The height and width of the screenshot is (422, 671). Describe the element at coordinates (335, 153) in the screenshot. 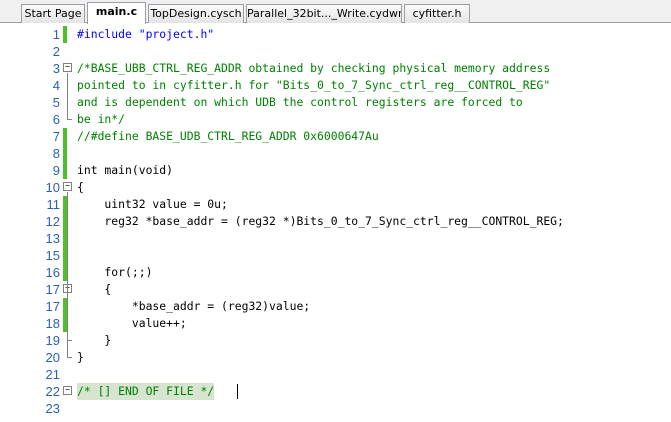

I see `code-line: 8` at that location.